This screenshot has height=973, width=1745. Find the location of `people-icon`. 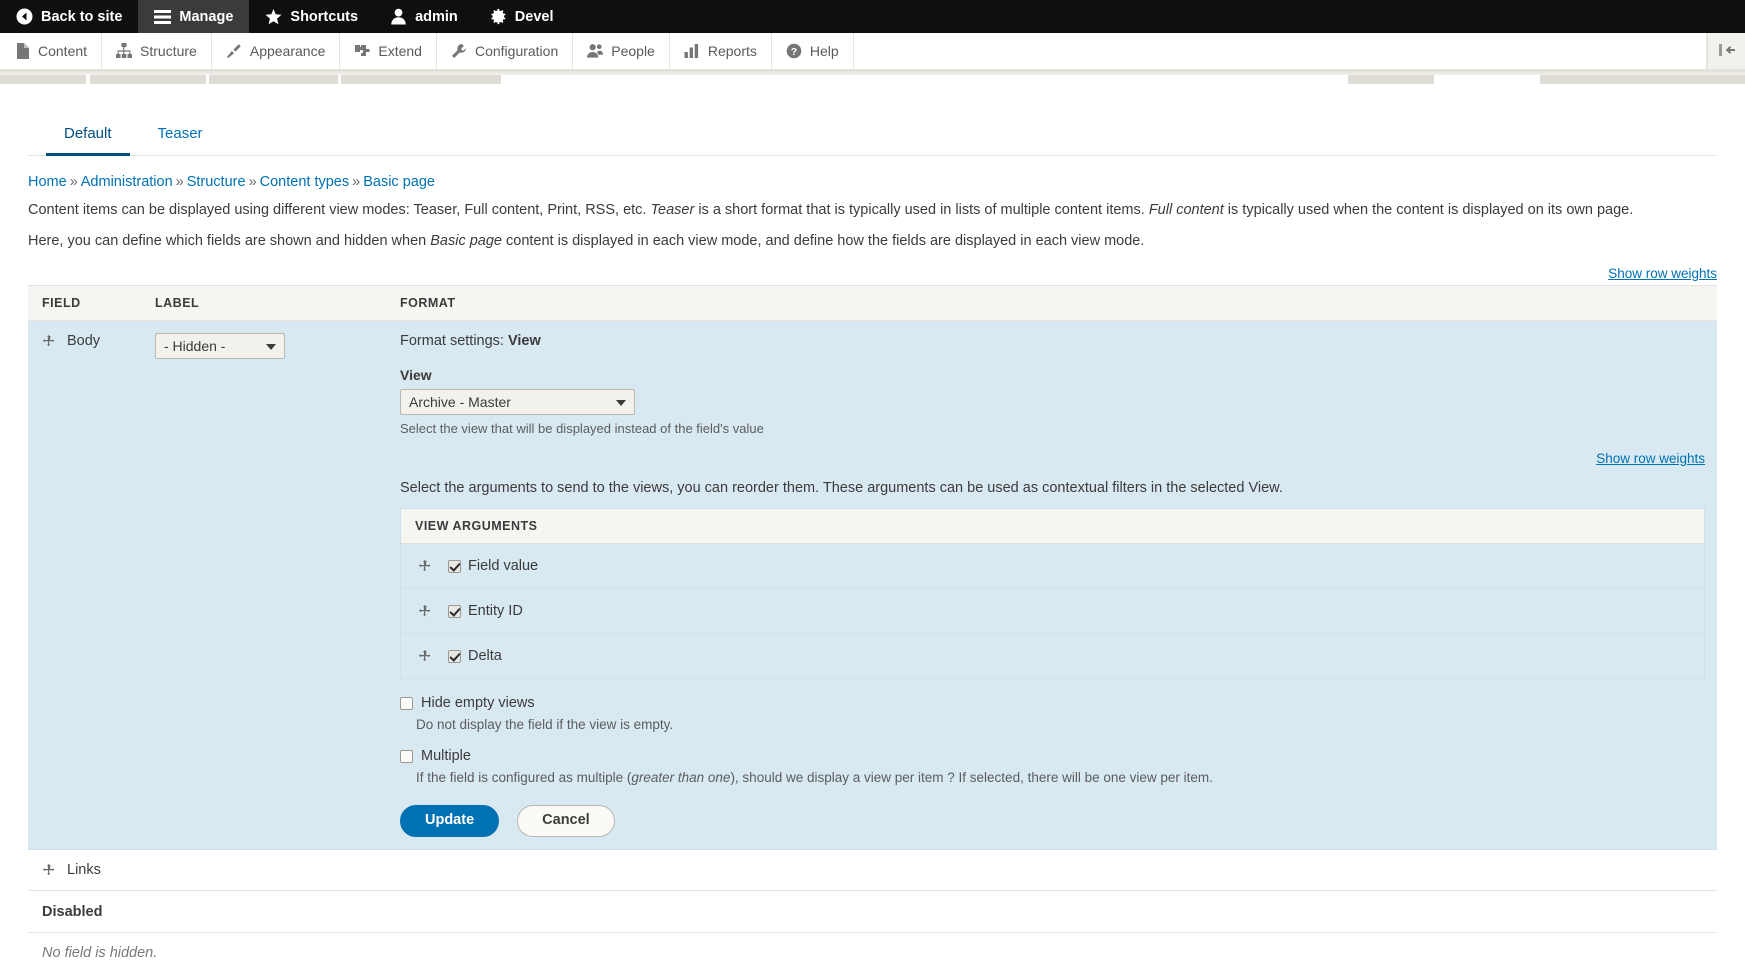

people-icon is located at coordinates (595, 51).